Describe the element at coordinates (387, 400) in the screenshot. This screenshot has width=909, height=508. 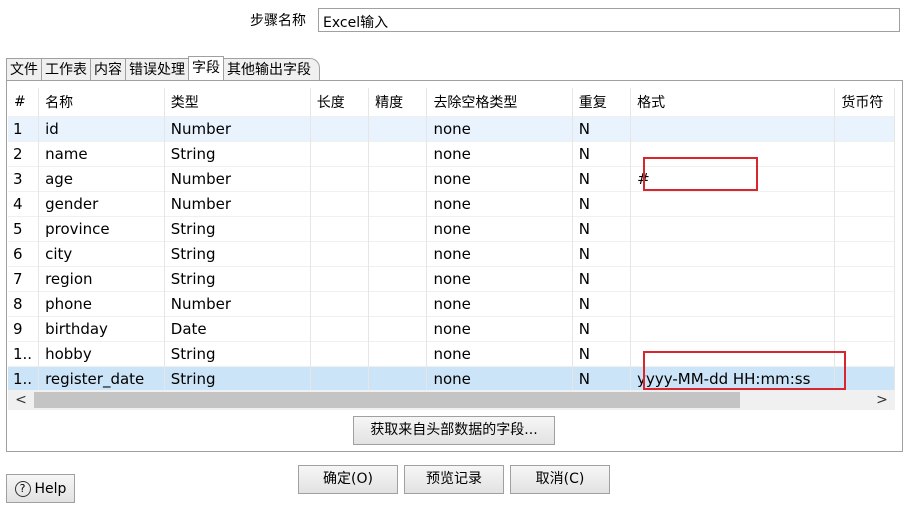
I see `scrollbar-thumb` at that location.